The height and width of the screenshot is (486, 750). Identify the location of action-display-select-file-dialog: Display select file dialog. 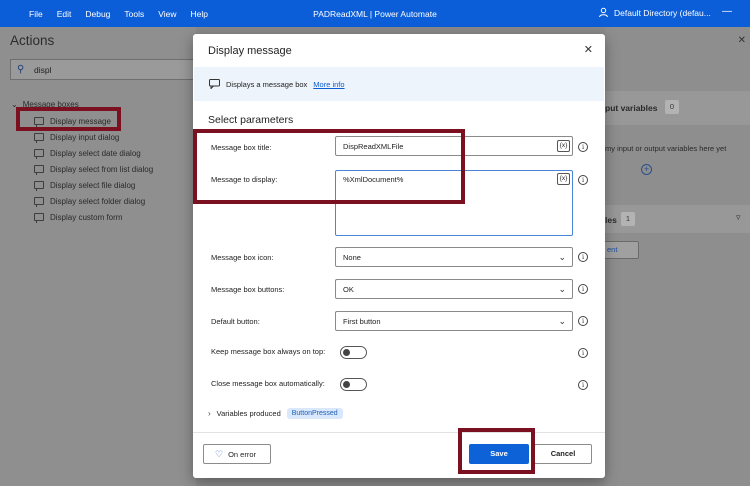
(84, 185).